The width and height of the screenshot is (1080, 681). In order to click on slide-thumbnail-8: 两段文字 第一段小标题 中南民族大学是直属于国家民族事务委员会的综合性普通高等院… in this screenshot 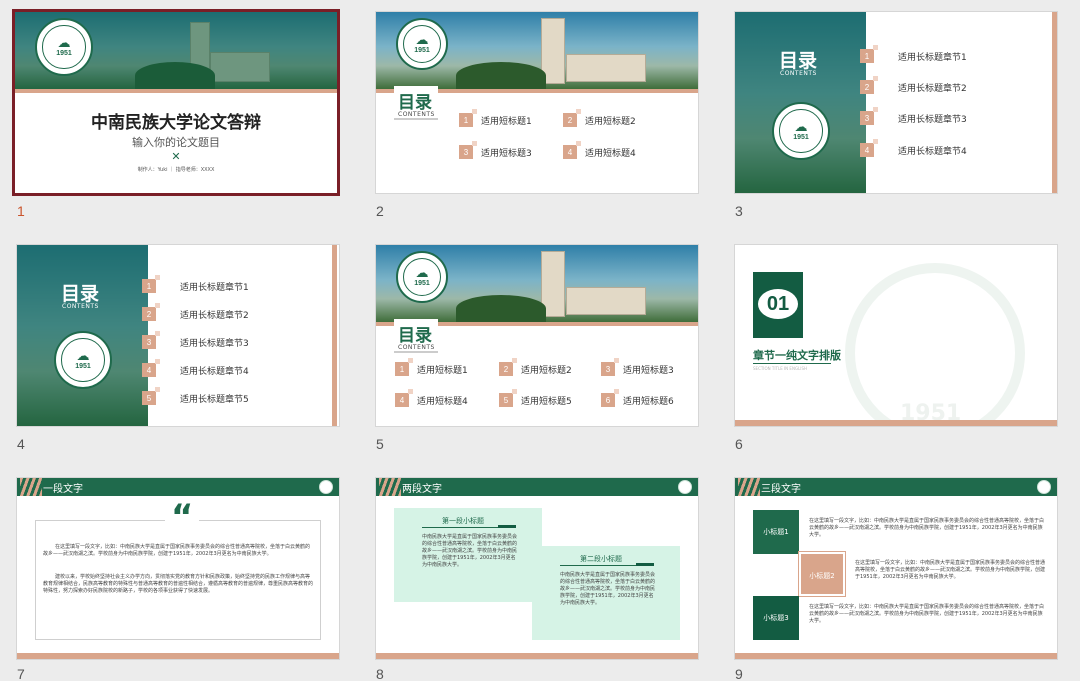, I will do `click(537, 568)`.